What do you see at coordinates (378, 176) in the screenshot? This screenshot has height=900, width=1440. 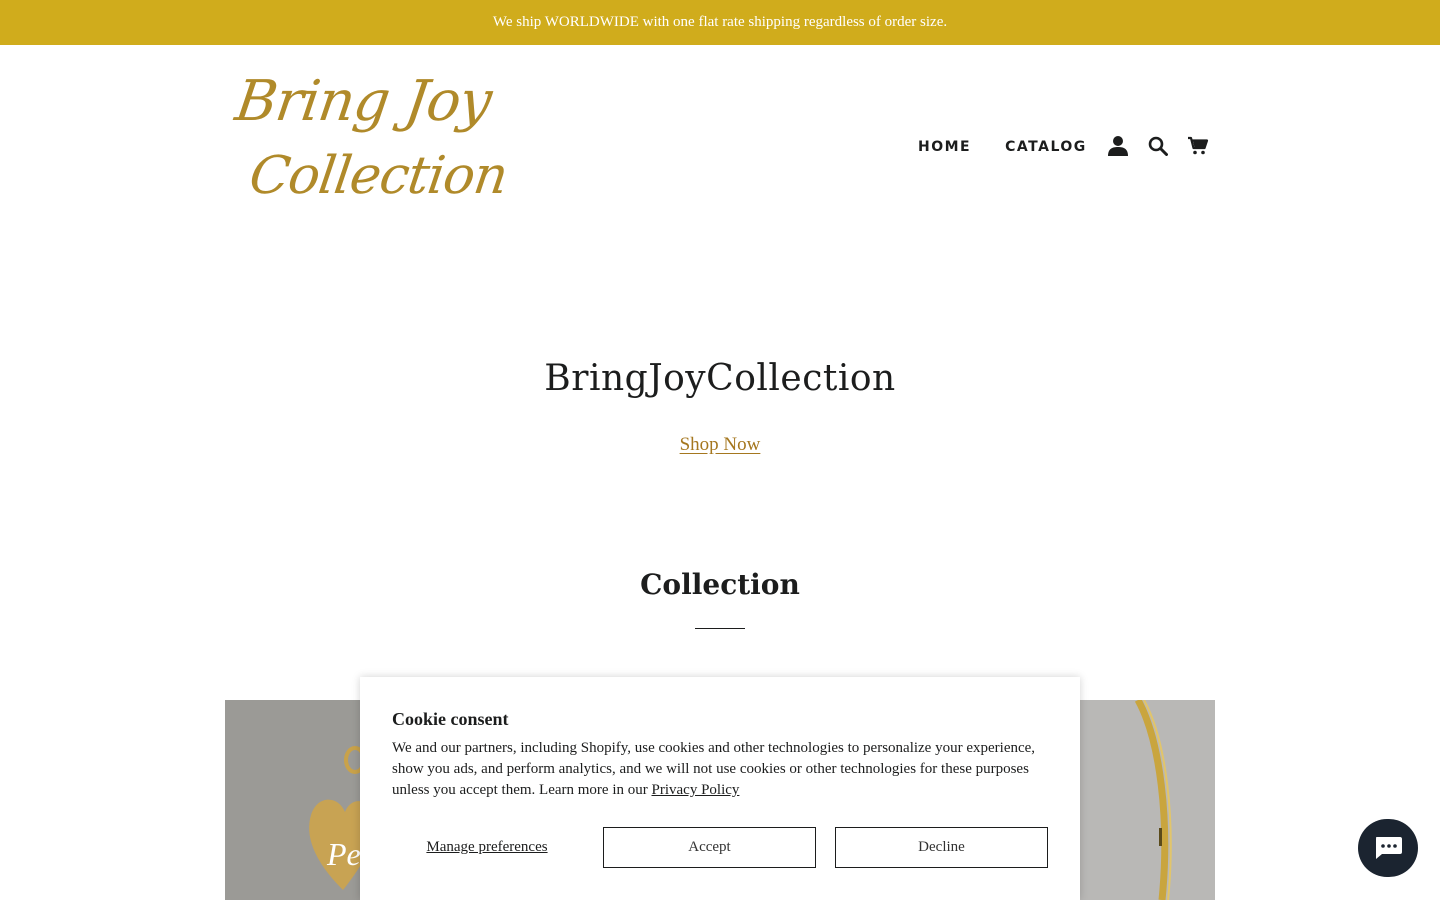 I see `logo-line-2: Collection` at bounding box center [378, 176].